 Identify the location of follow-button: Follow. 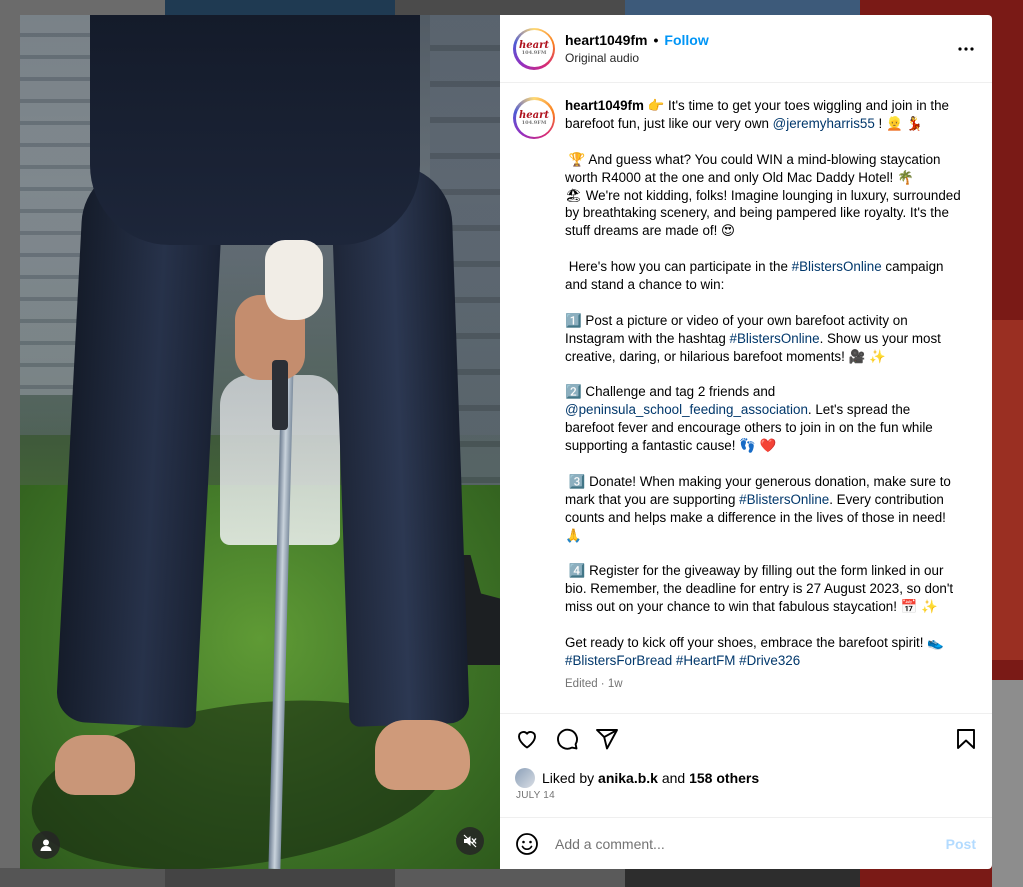
(686, 40).